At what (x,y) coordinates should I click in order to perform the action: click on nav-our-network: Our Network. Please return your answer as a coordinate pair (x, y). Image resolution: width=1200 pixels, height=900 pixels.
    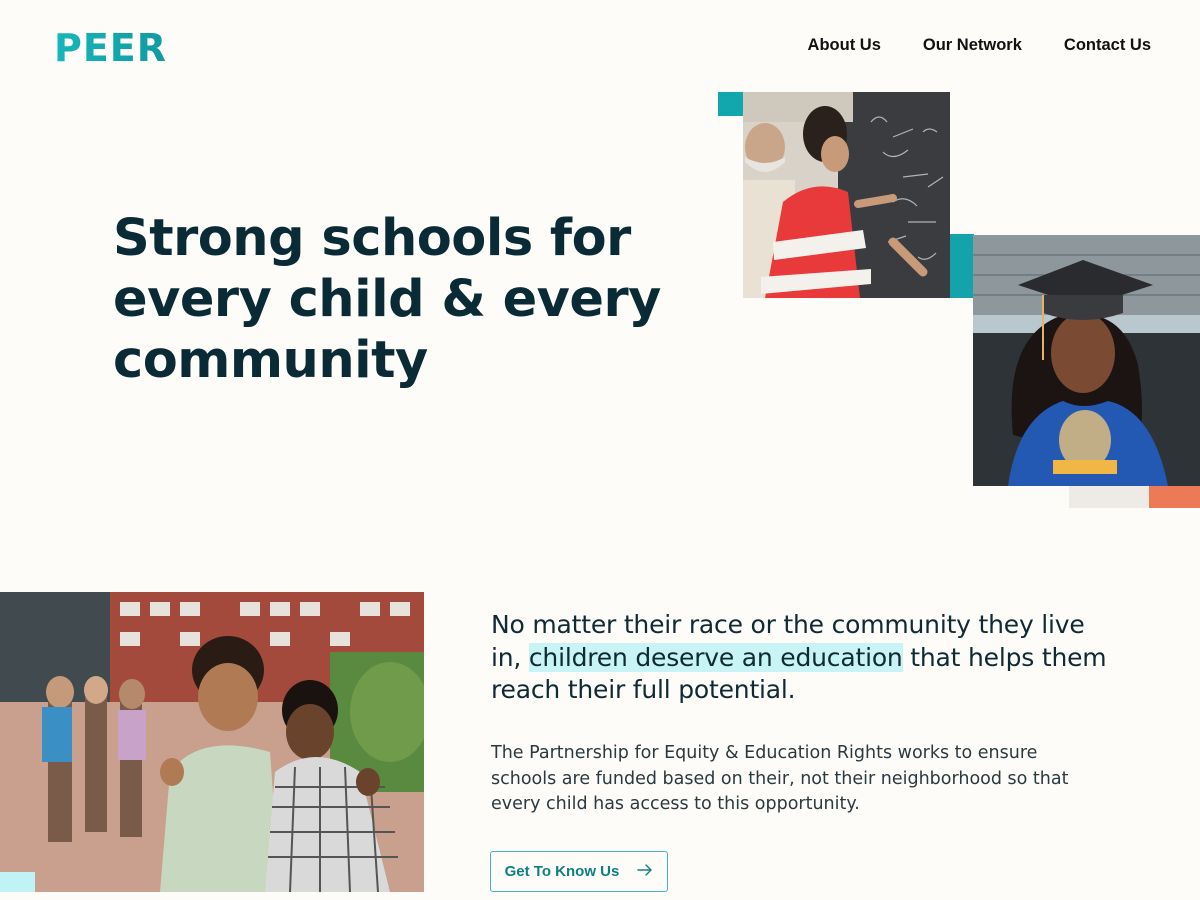
    Looking at the image, I should click on (972, 45).